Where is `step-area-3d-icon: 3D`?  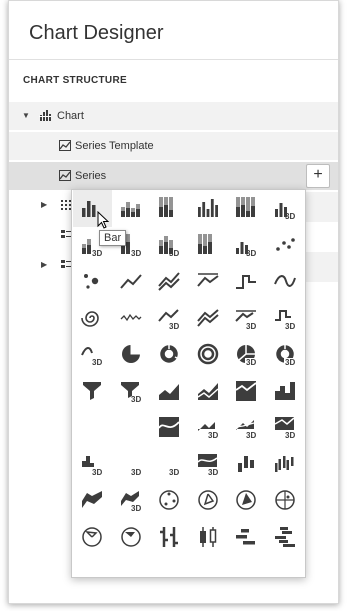 step-area-3d-icon: 3D is located at coordinates (92, 466).